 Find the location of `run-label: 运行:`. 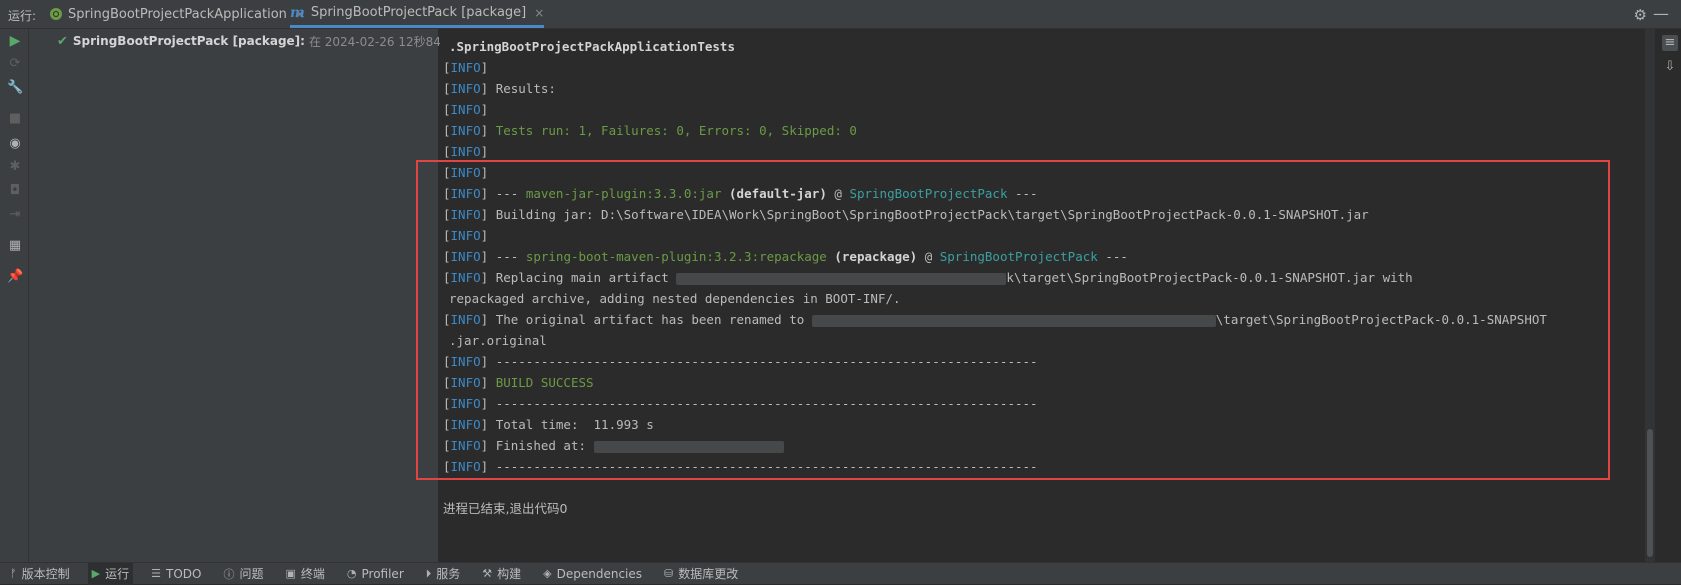

run-label: 运行: is located at coordinates (22, 16).